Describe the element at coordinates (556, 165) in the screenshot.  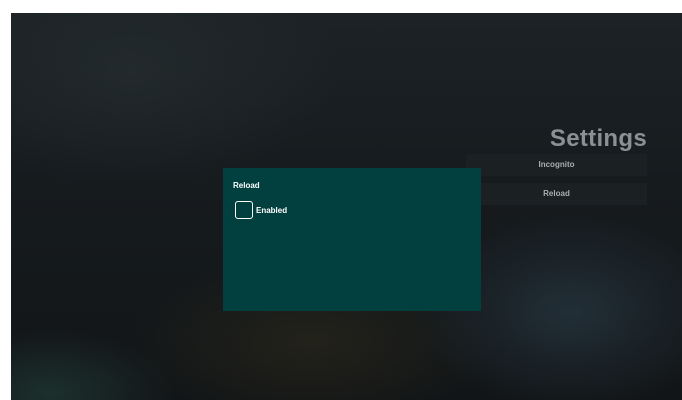
I see `menu-item-incognito: Incognito` at that location.